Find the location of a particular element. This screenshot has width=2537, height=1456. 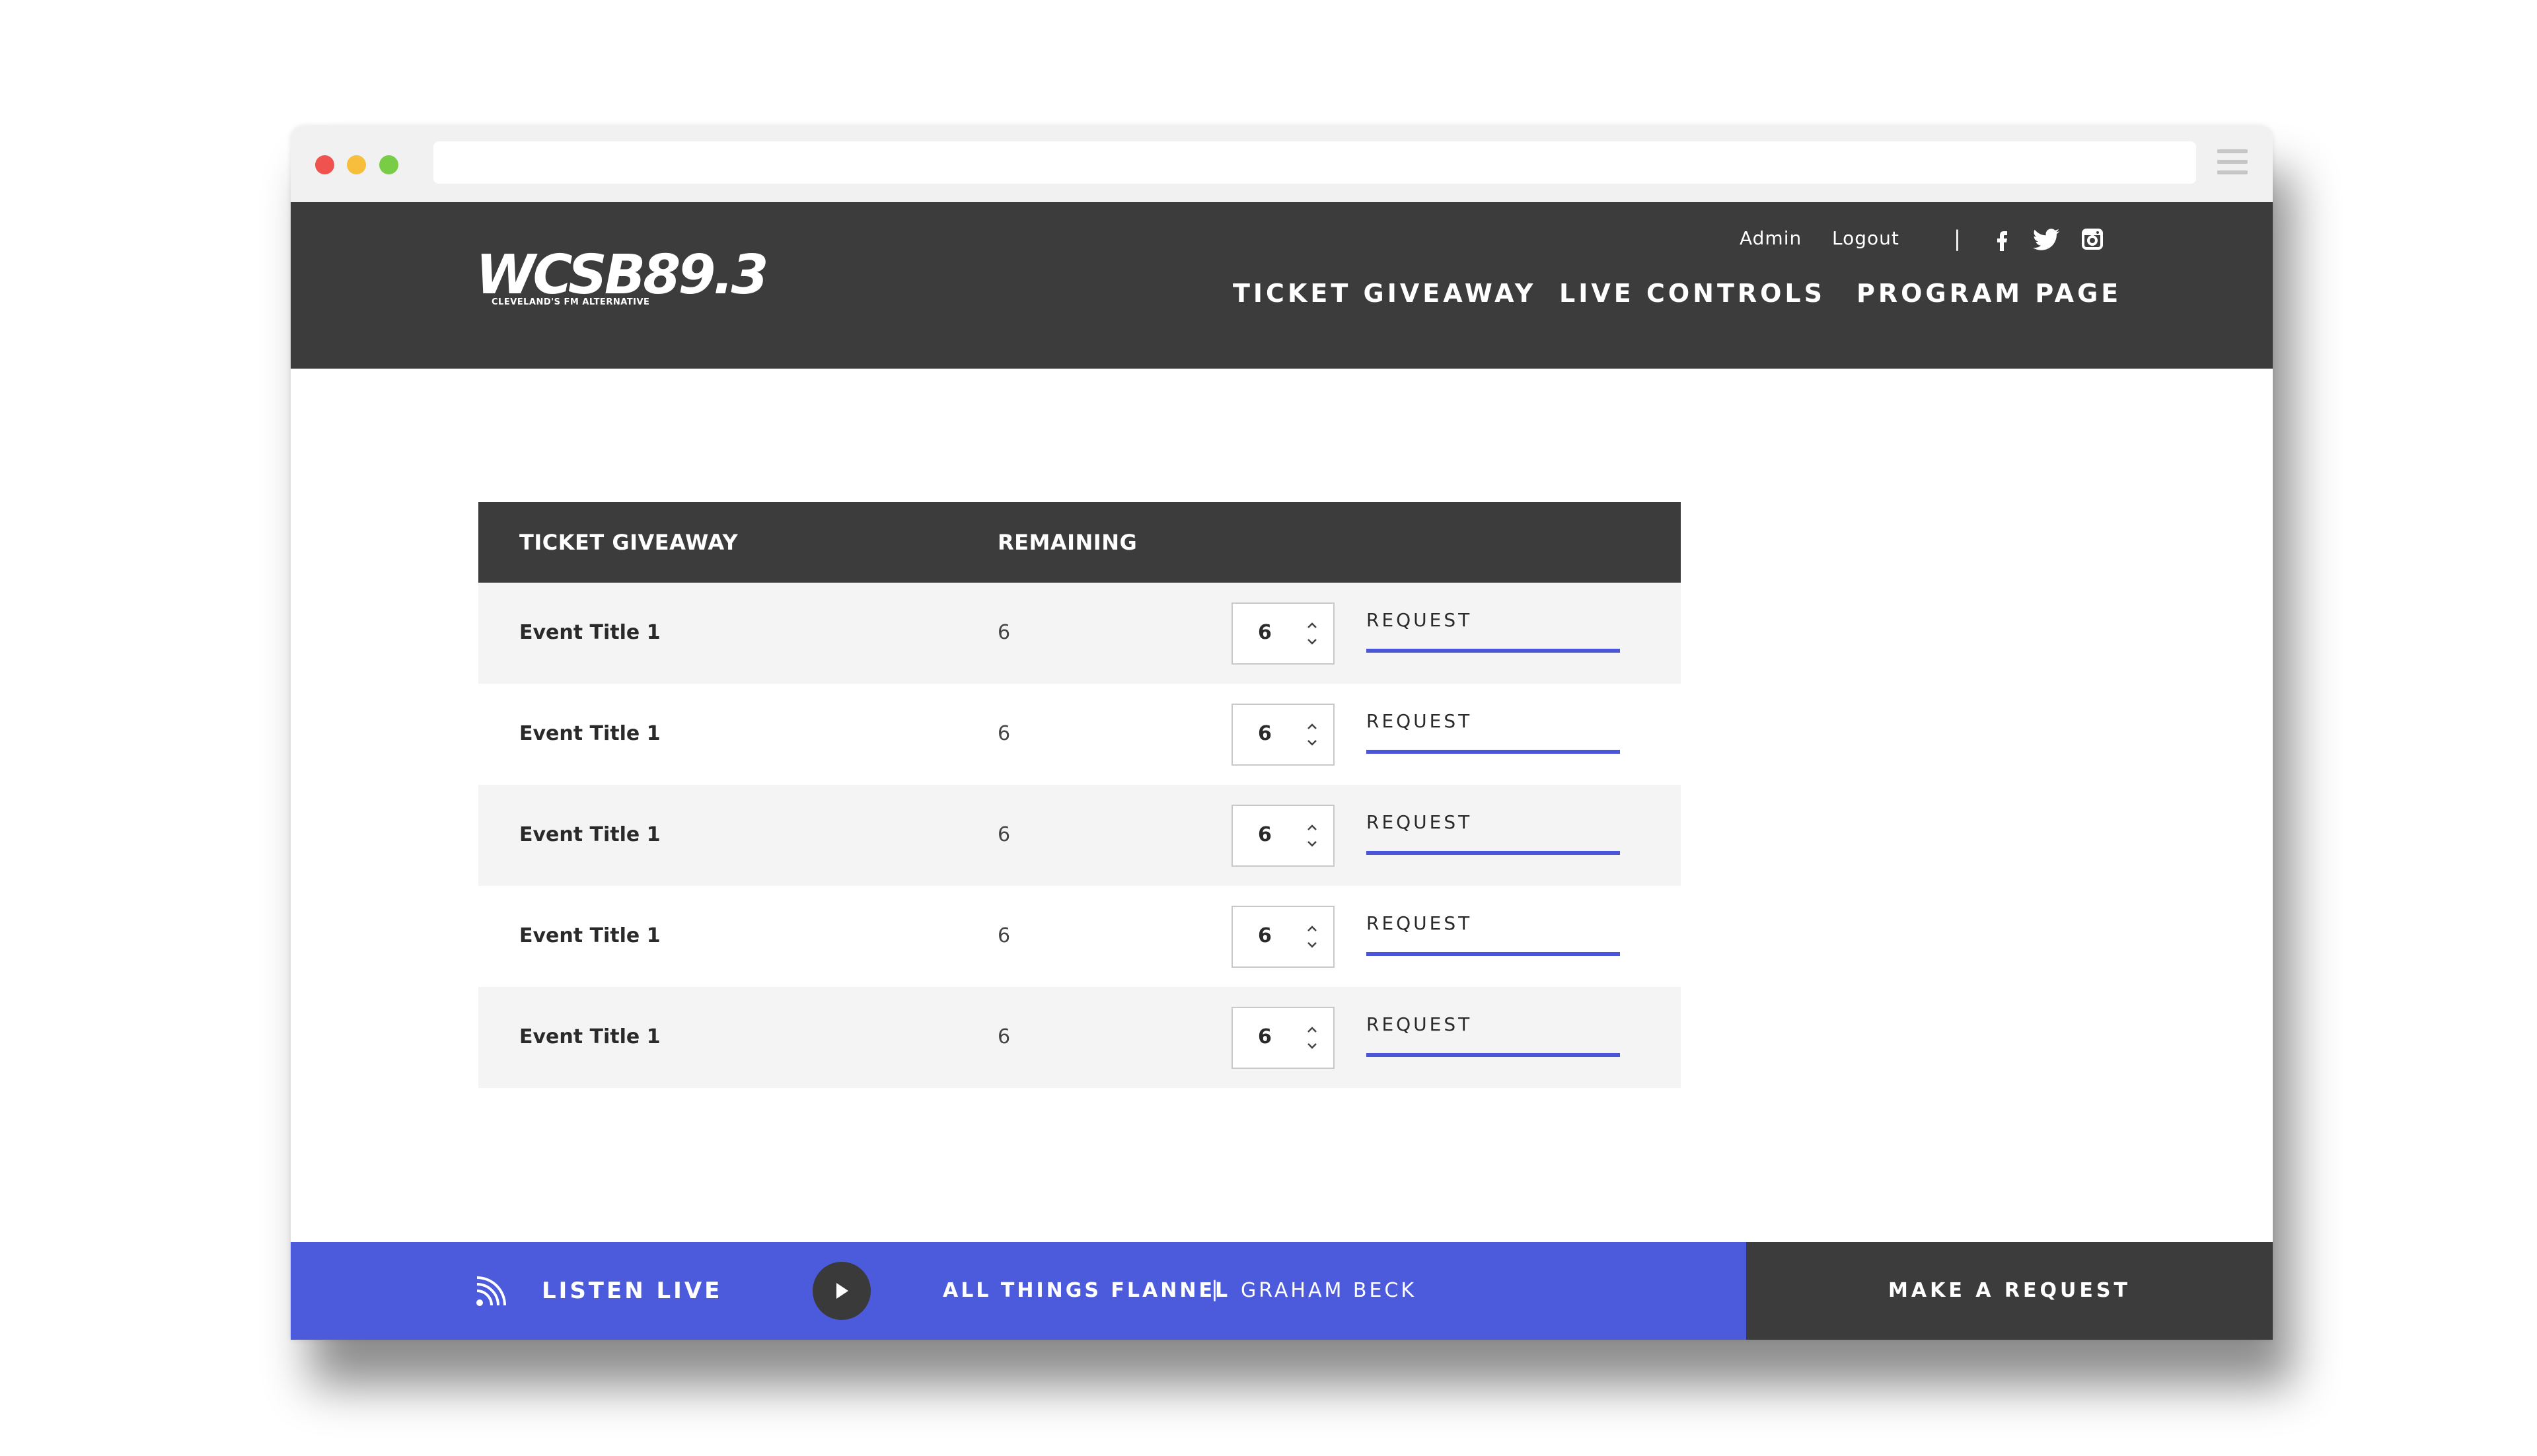

instagram-icon is located at coordinates (2092, 239).